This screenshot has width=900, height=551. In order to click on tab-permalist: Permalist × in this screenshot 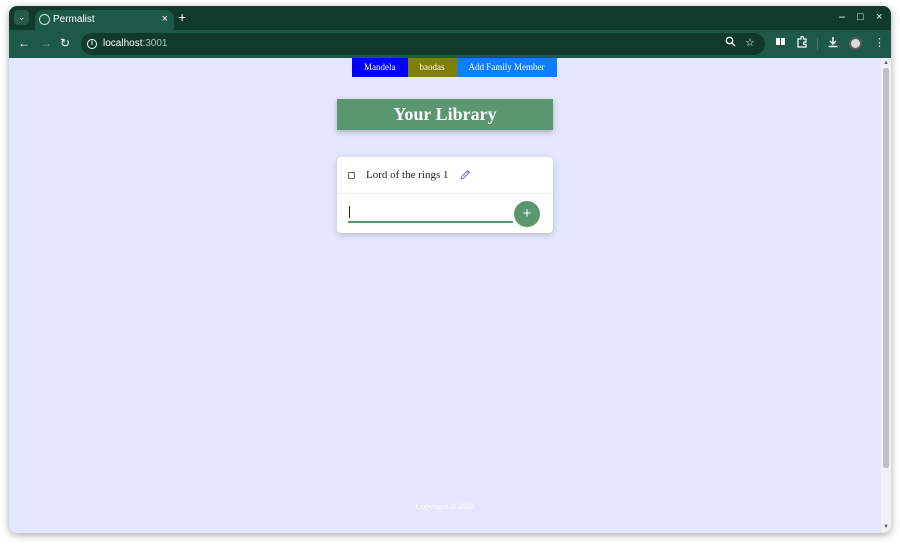, I will do `click(104, 20)`.